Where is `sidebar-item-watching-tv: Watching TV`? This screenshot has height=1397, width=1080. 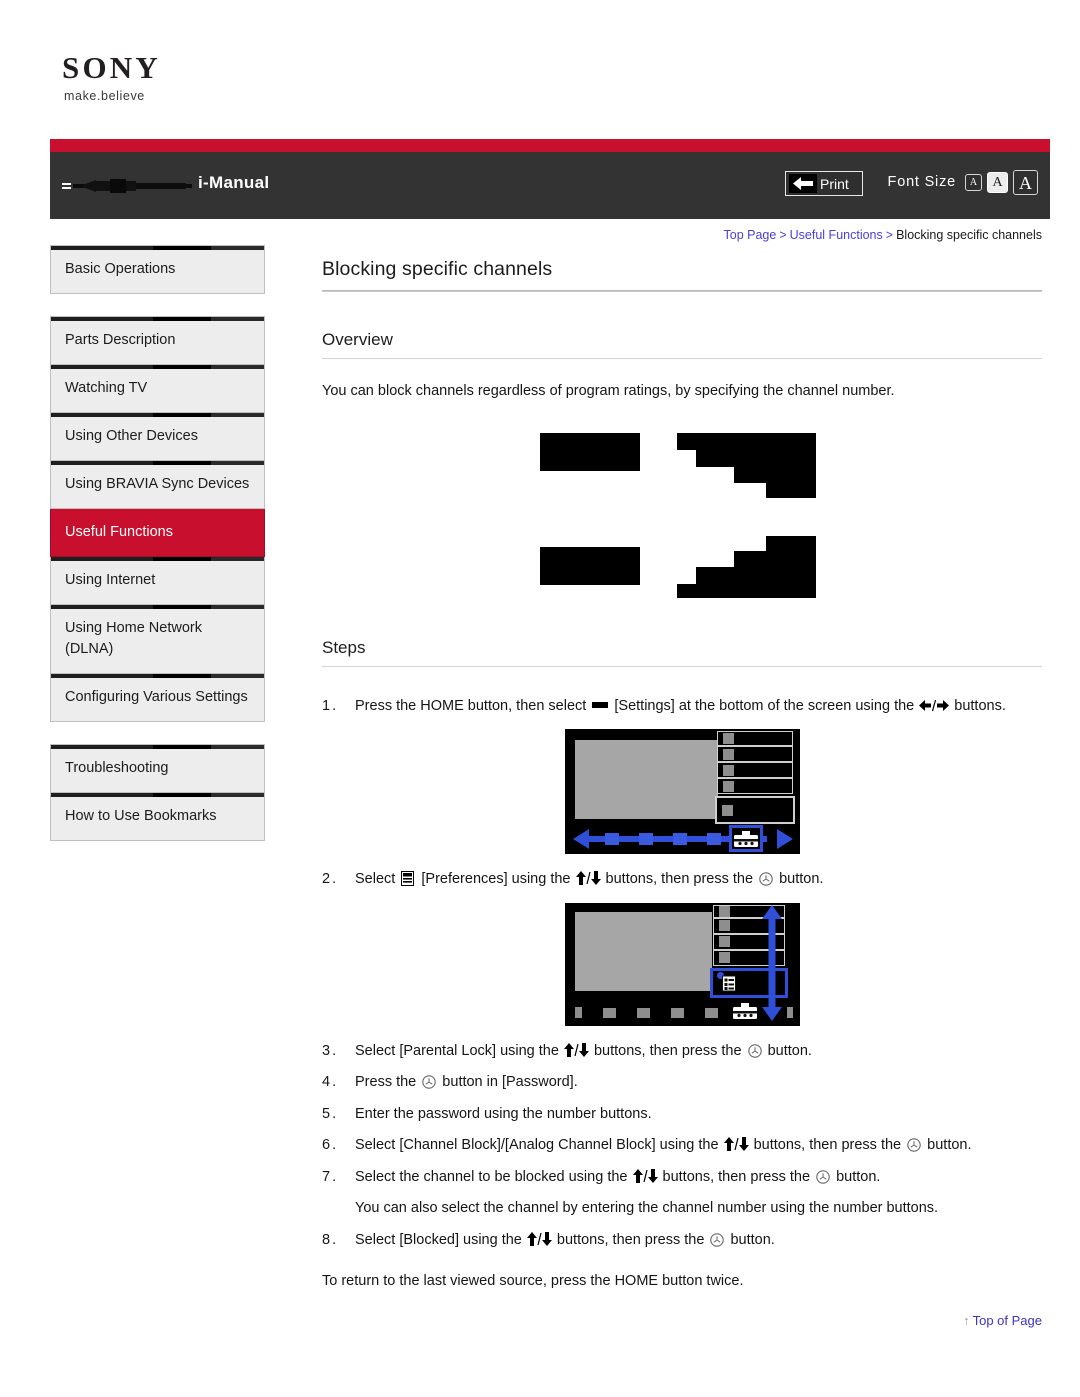 sidebar-item-watching-tv: Watching TV is located at coordinates (157, 389).